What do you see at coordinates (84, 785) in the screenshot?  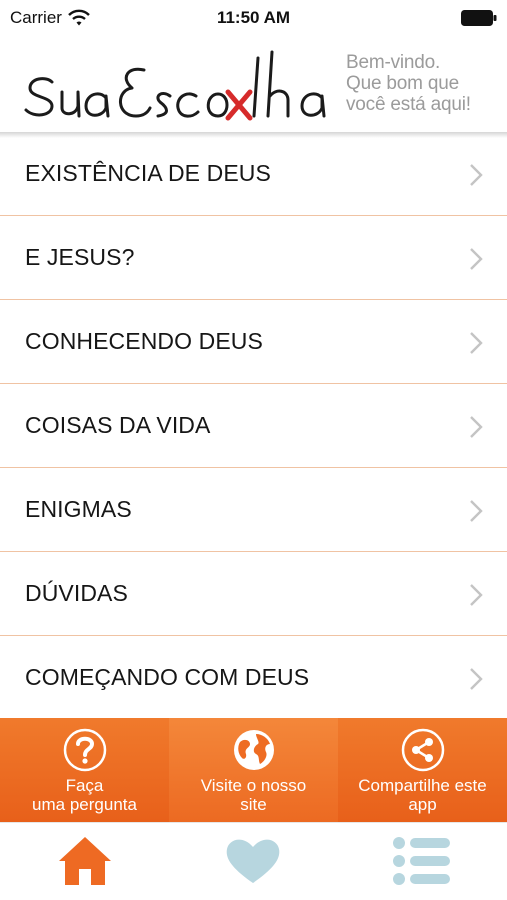 I see `action-label-line: Faça` at bounding box center [84, 785].